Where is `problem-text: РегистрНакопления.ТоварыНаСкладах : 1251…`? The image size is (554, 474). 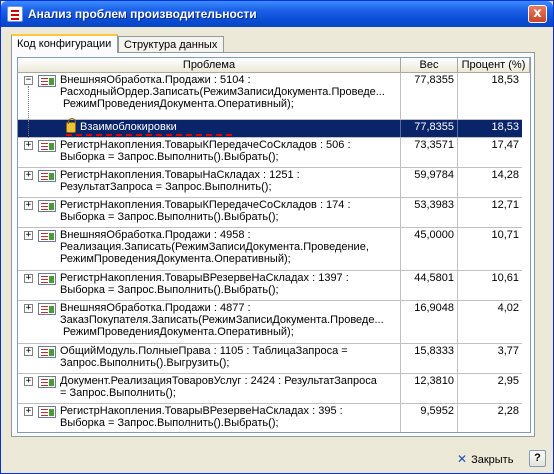
problem-text: РегистрНакопления.ТоварыНаСкладах : 1251… is located at coordinates (180, 181).